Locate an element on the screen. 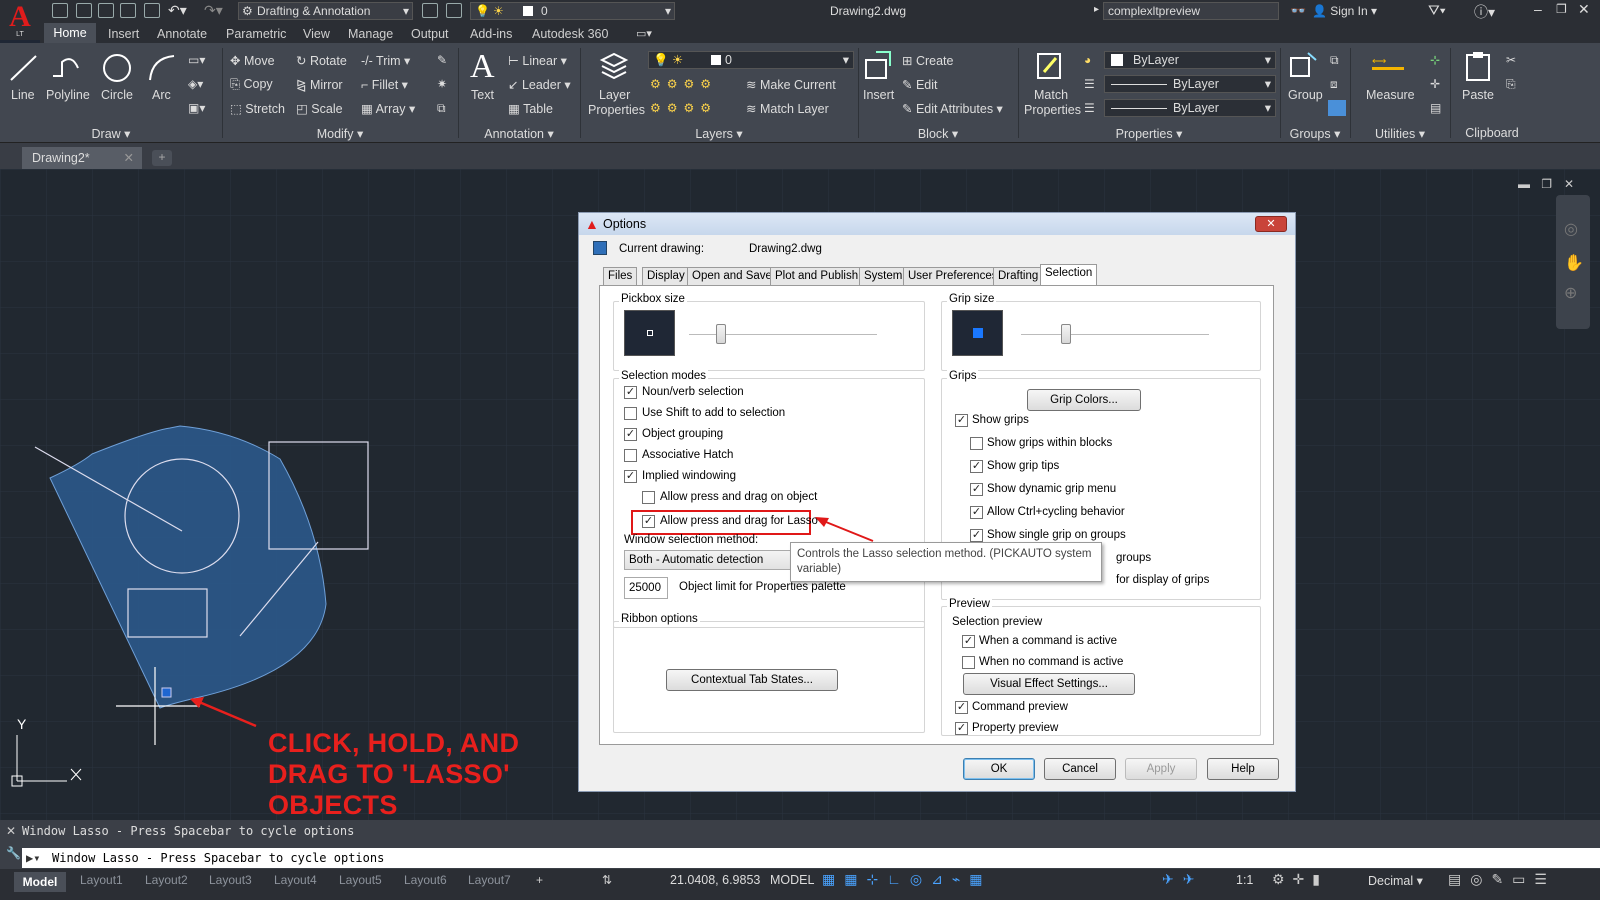 Image resolution: width=1600 pixels, height=900 pixels. coordinates-display: 21.0408, 6.9853 is located at coordinates (715, 880).